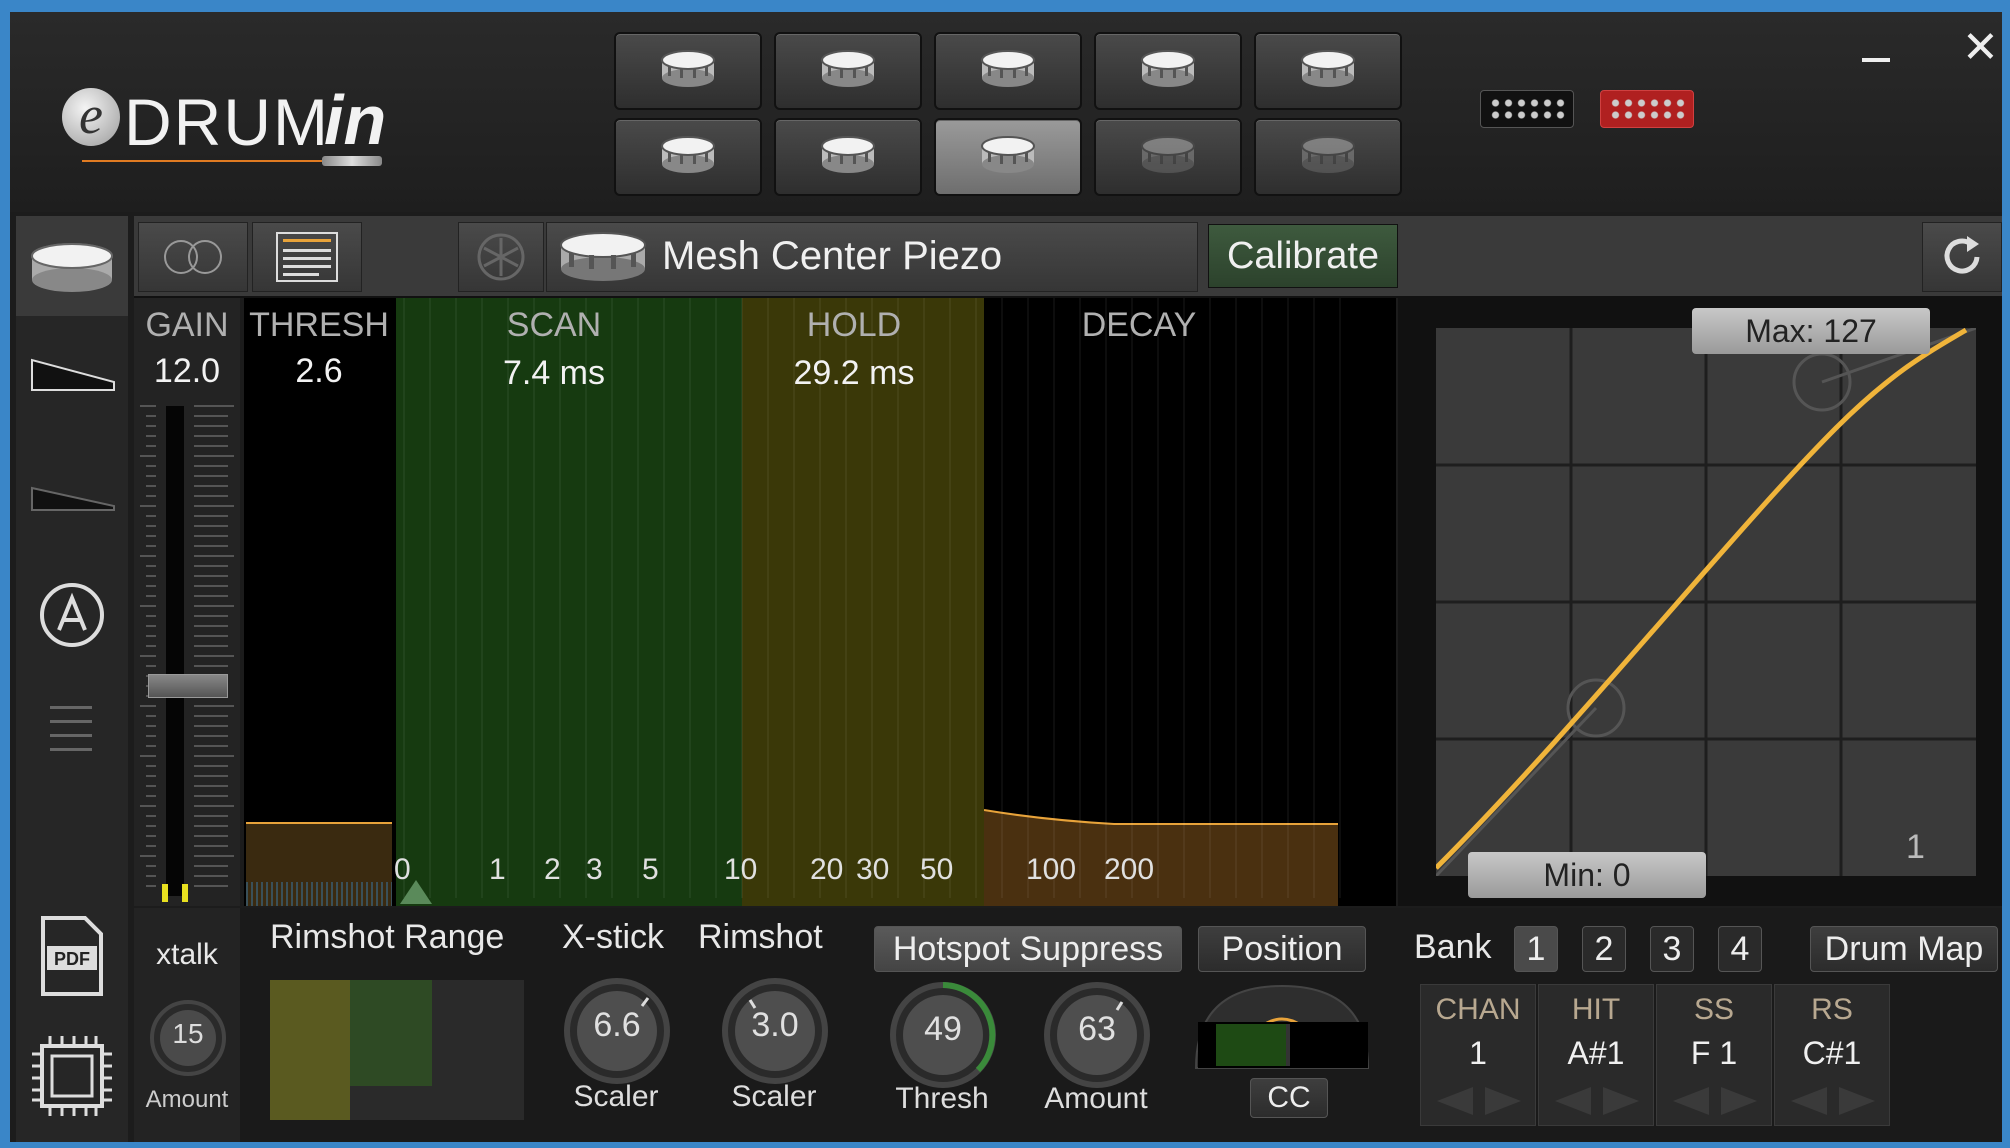 This screenshot has height=1148, width=2010. Describe the element at coordinates (188, 1038) in the screenshot. I see `xtalk-knob: 15` at that location.